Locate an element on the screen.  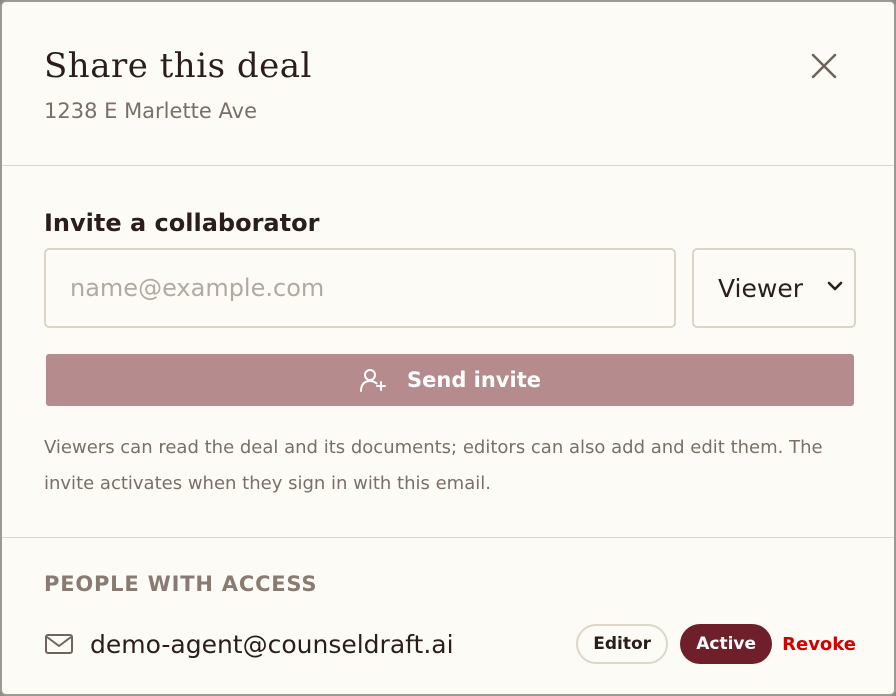
close-icon is located at coordinates (824, 66).